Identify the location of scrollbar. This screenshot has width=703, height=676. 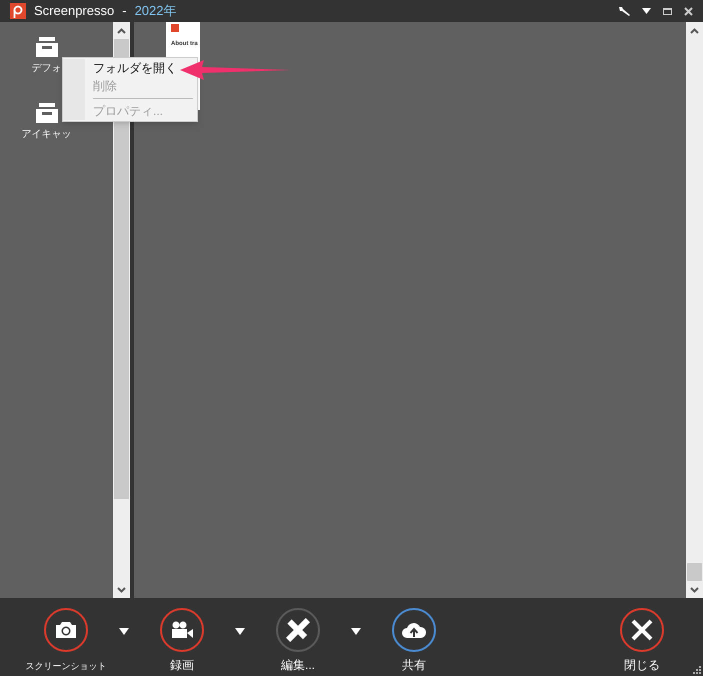
(694, 310).